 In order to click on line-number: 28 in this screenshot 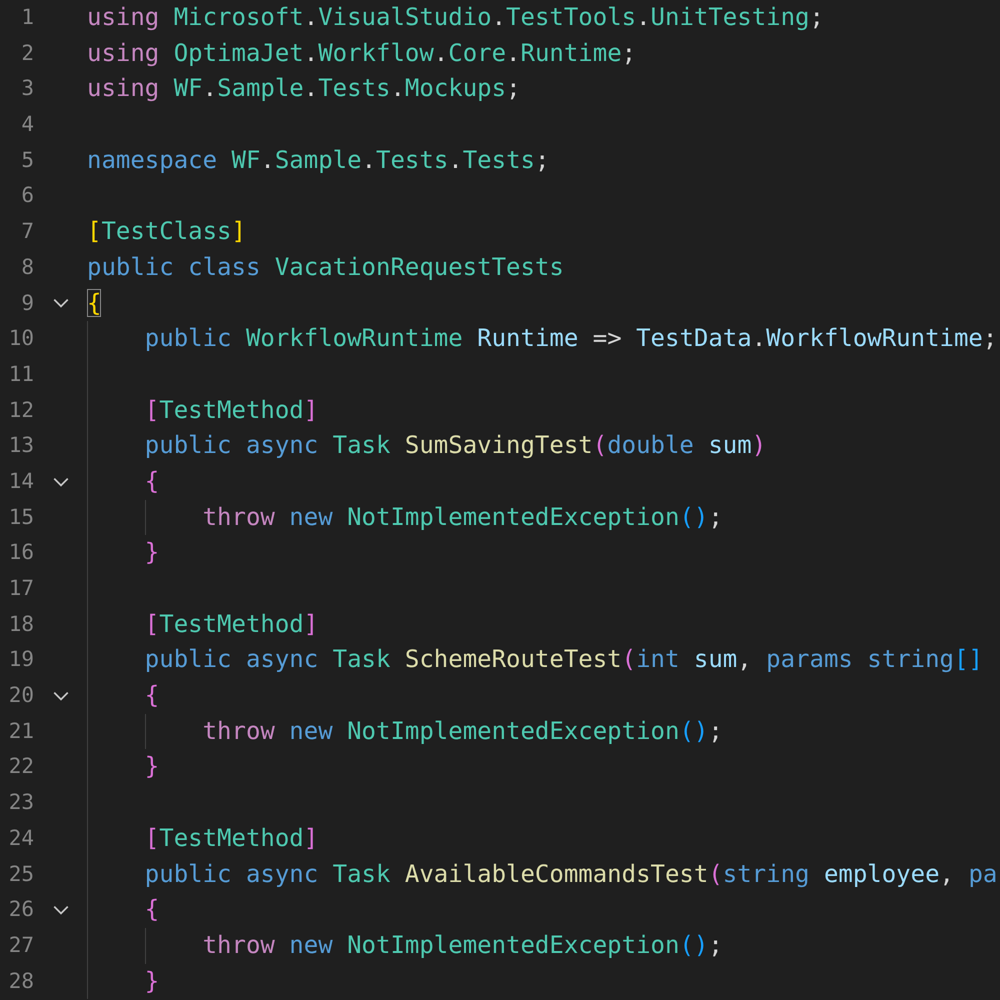, I will do `click(21, 981)`.